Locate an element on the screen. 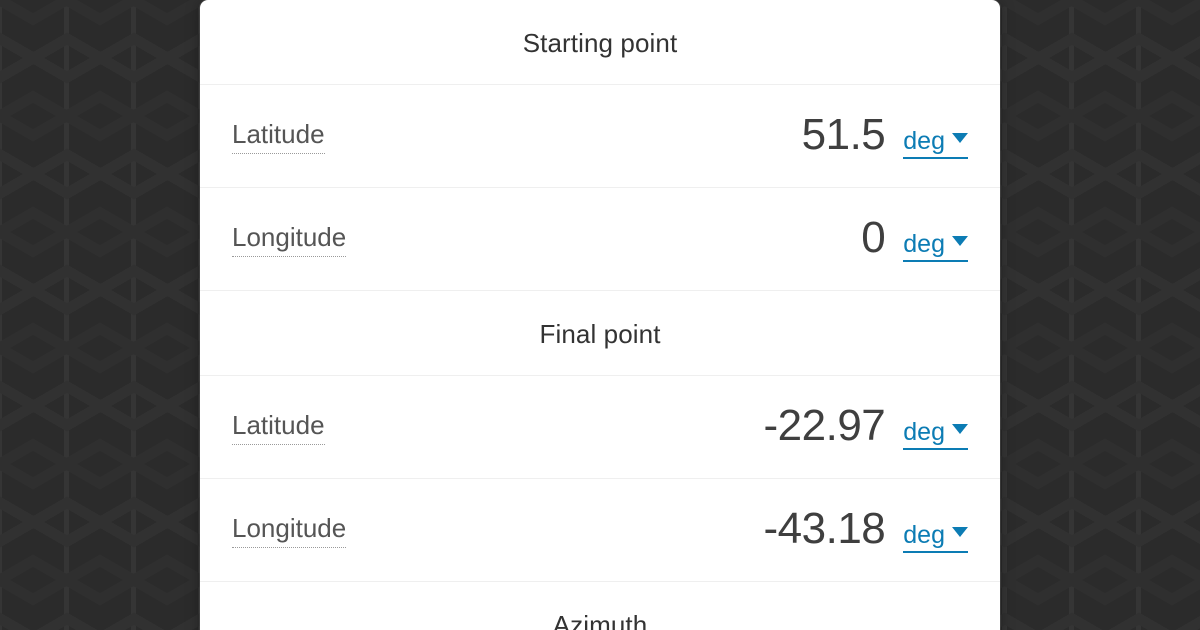  label-starting-latitude: Latitude is located at coordinates (278, 136).